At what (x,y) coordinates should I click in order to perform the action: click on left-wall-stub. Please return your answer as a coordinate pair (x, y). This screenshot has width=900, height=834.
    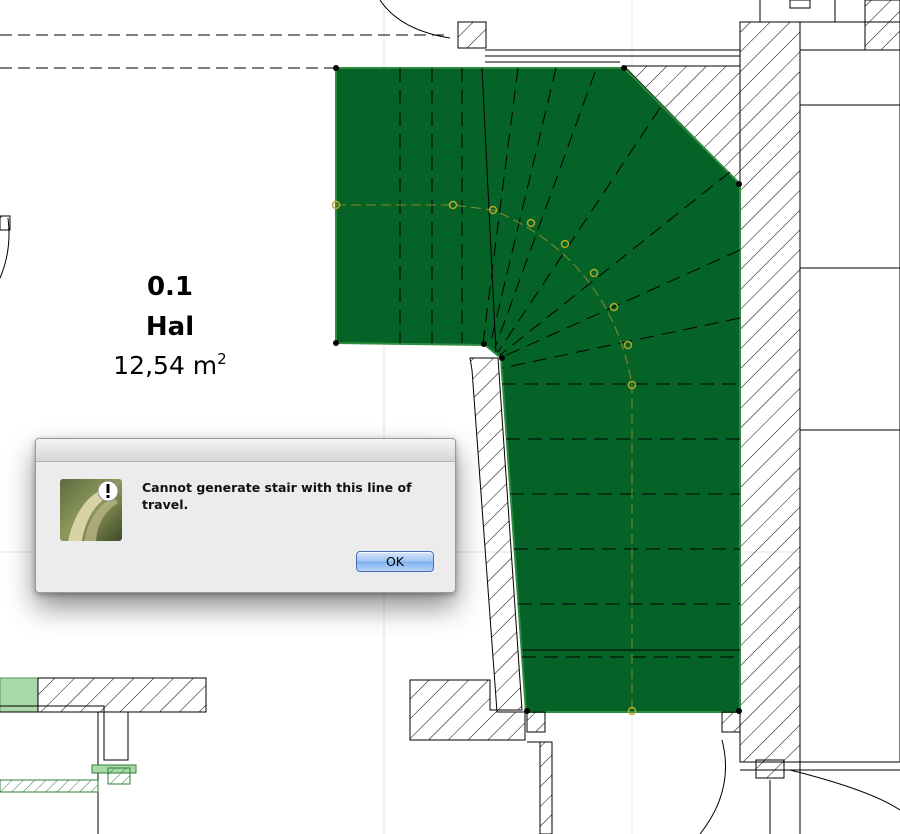
    Looking at the image, I should click on (5, 223).